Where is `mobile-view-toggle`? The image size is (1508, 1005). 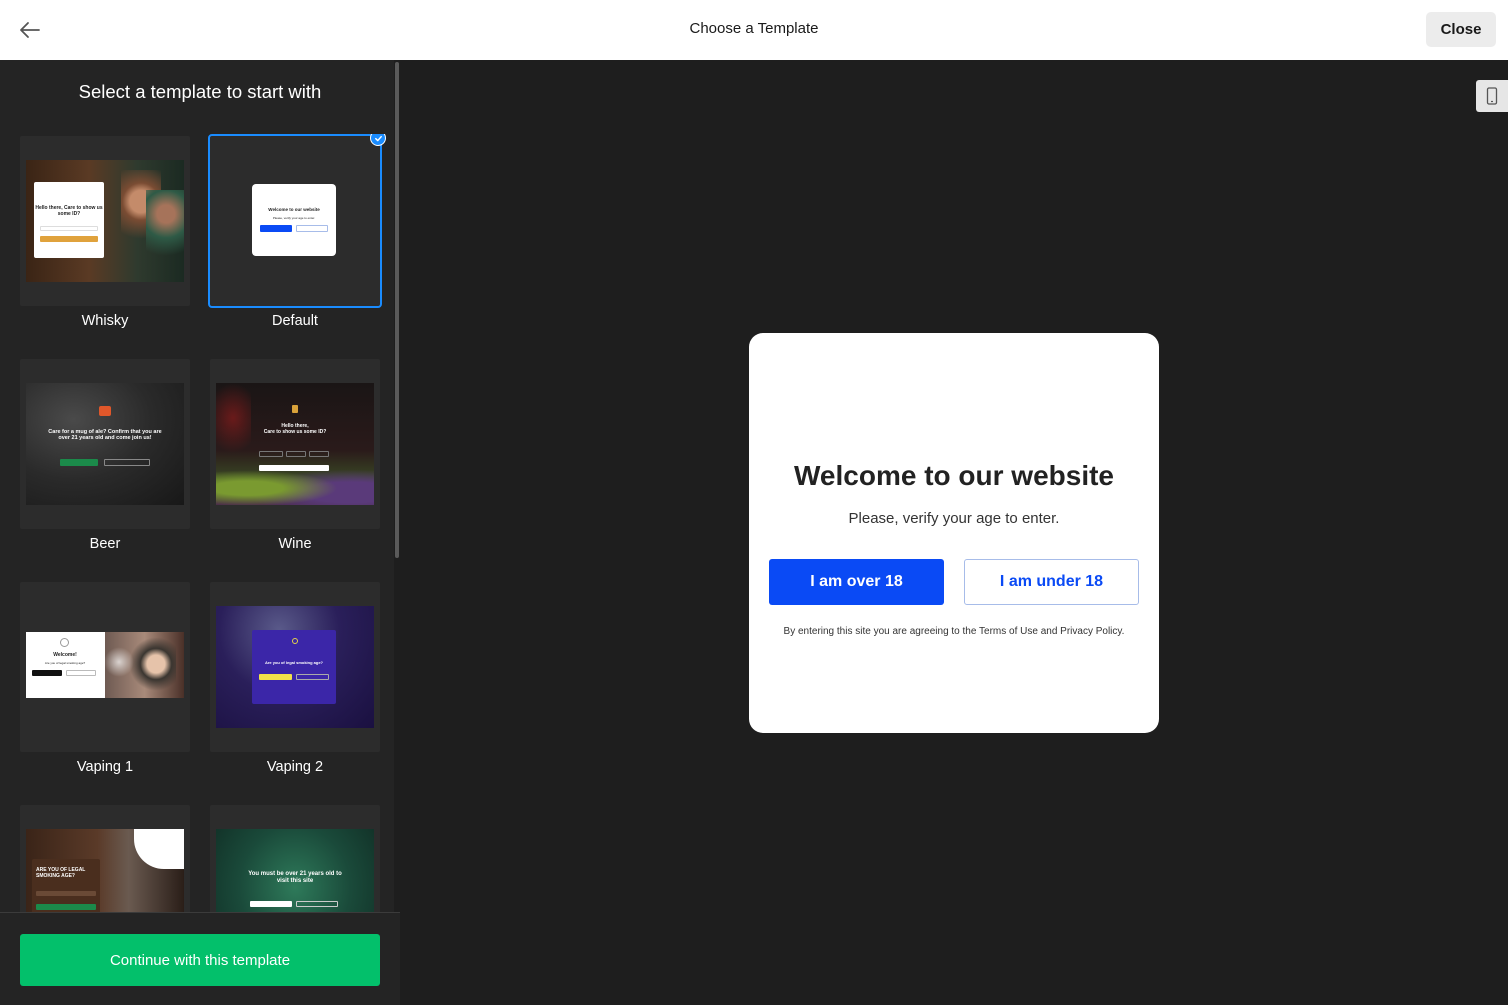 mobile-view-toggle is located at coordinates (1492, 96).